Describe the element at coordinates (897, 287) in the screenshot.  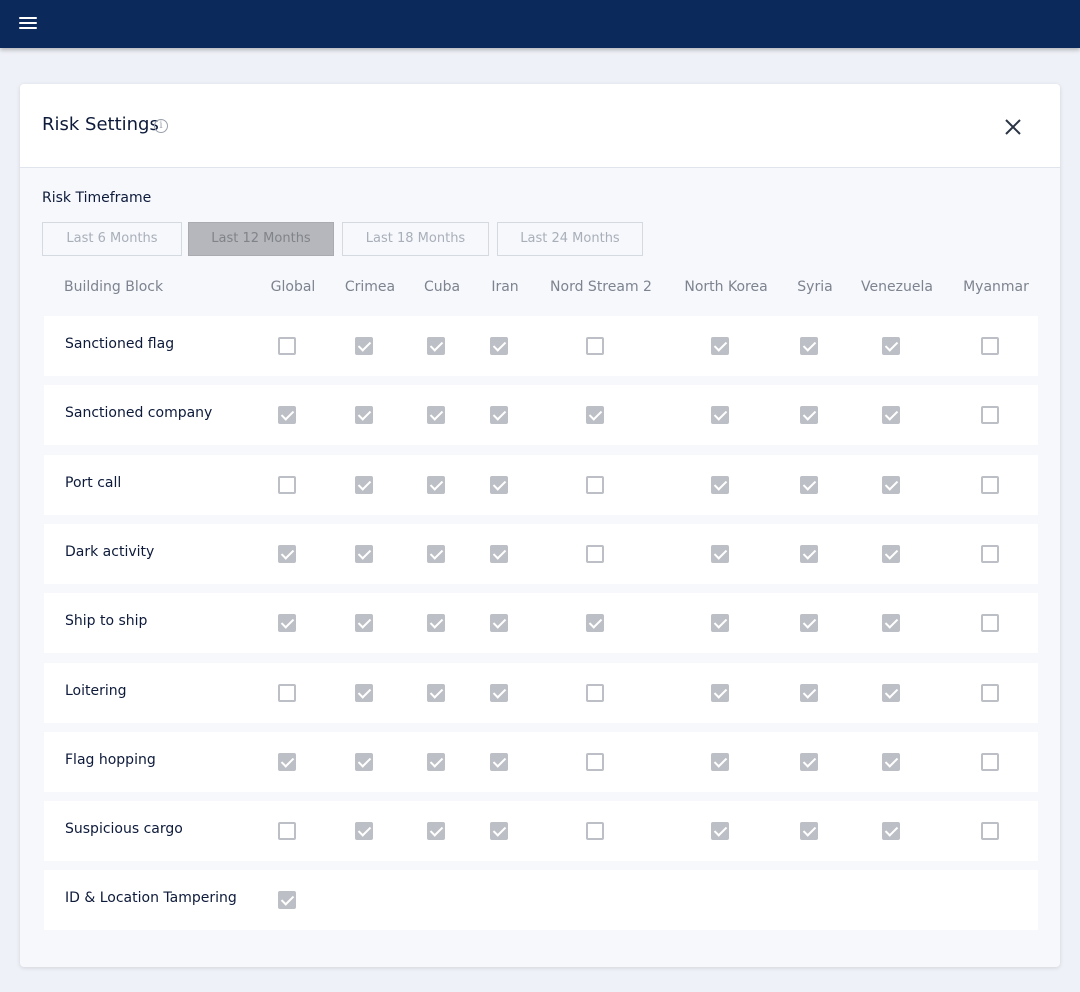
I see `column-header-venezuela: Venezuela` at that location.